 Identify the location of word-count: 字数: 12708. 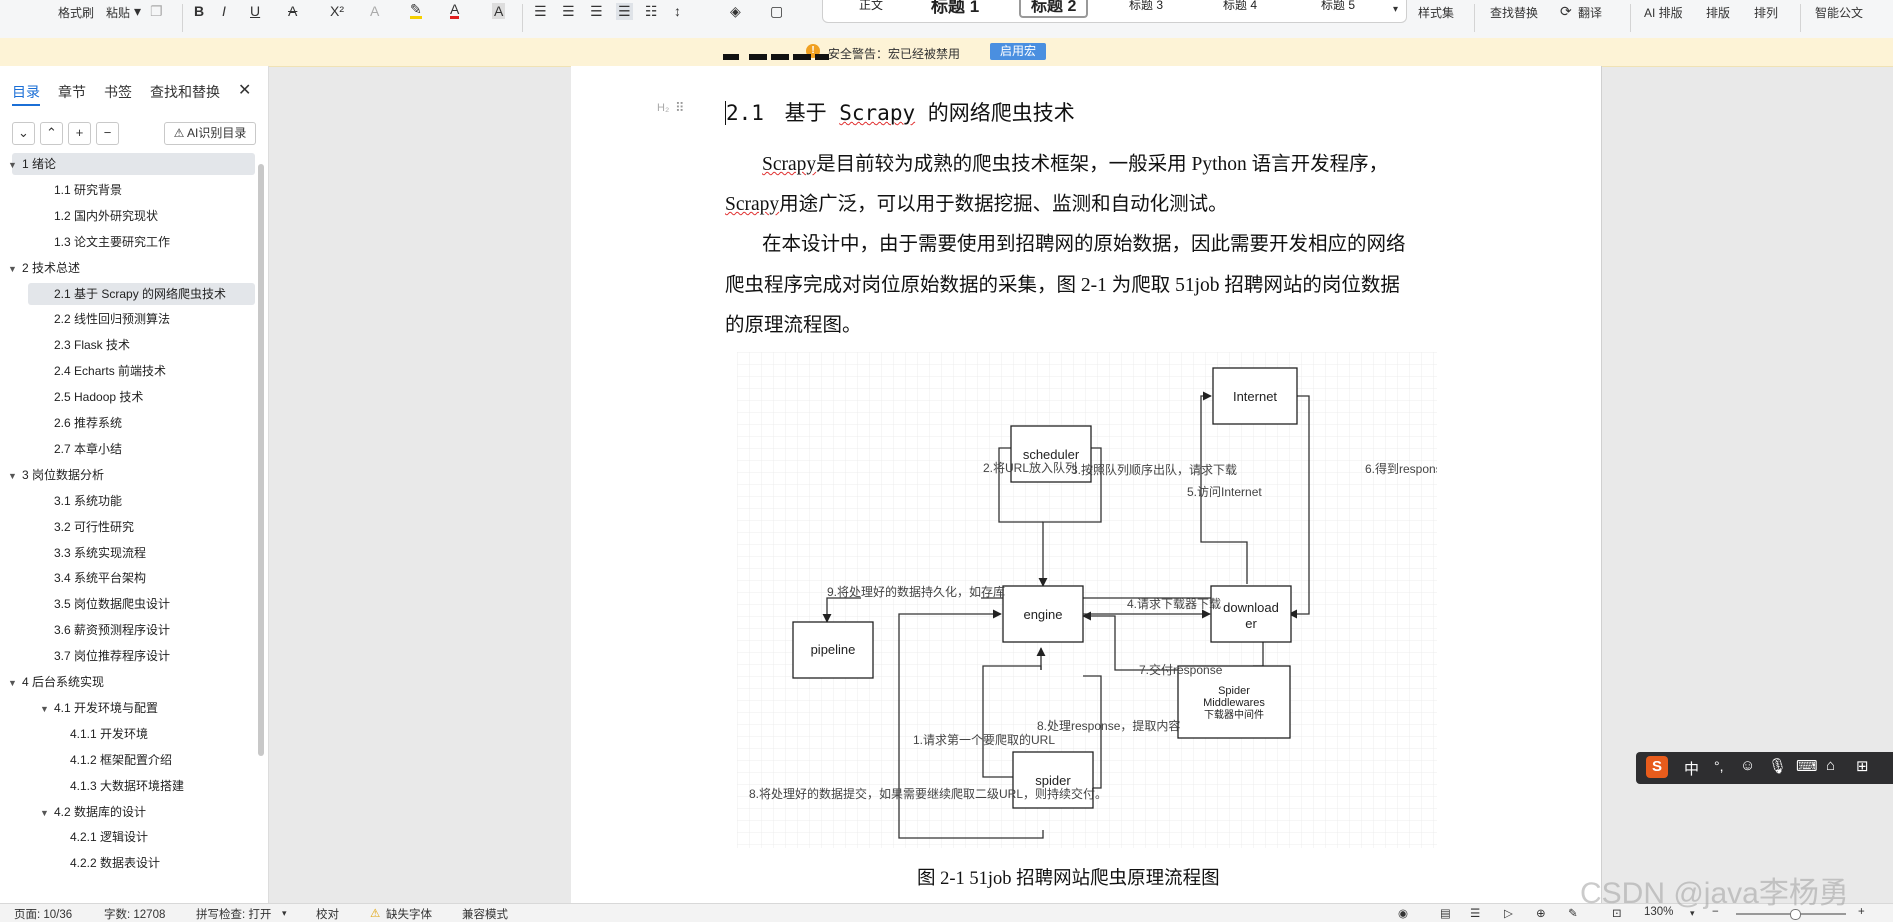
(134, 914).